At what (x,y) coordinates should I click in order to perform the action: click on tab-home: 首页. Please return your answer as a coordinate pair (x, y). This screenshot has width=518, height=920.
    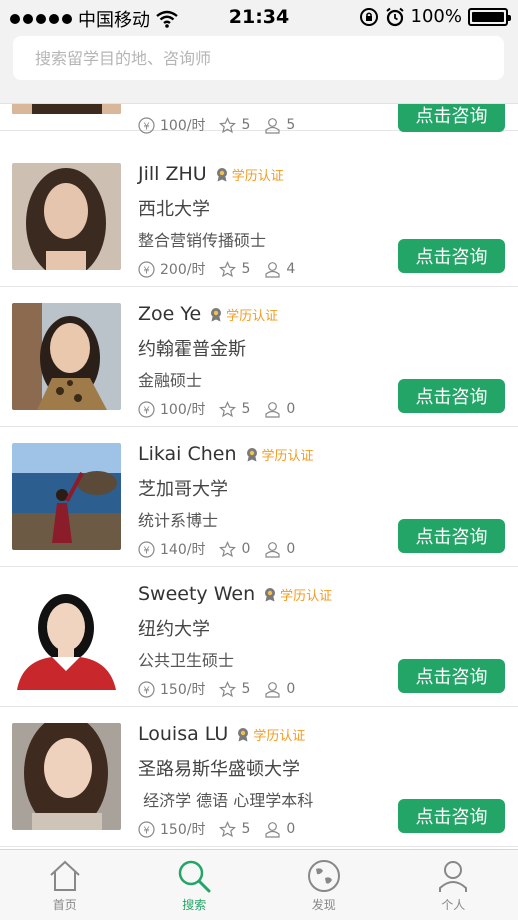
    Looking at the image, I should click on (65, 885).